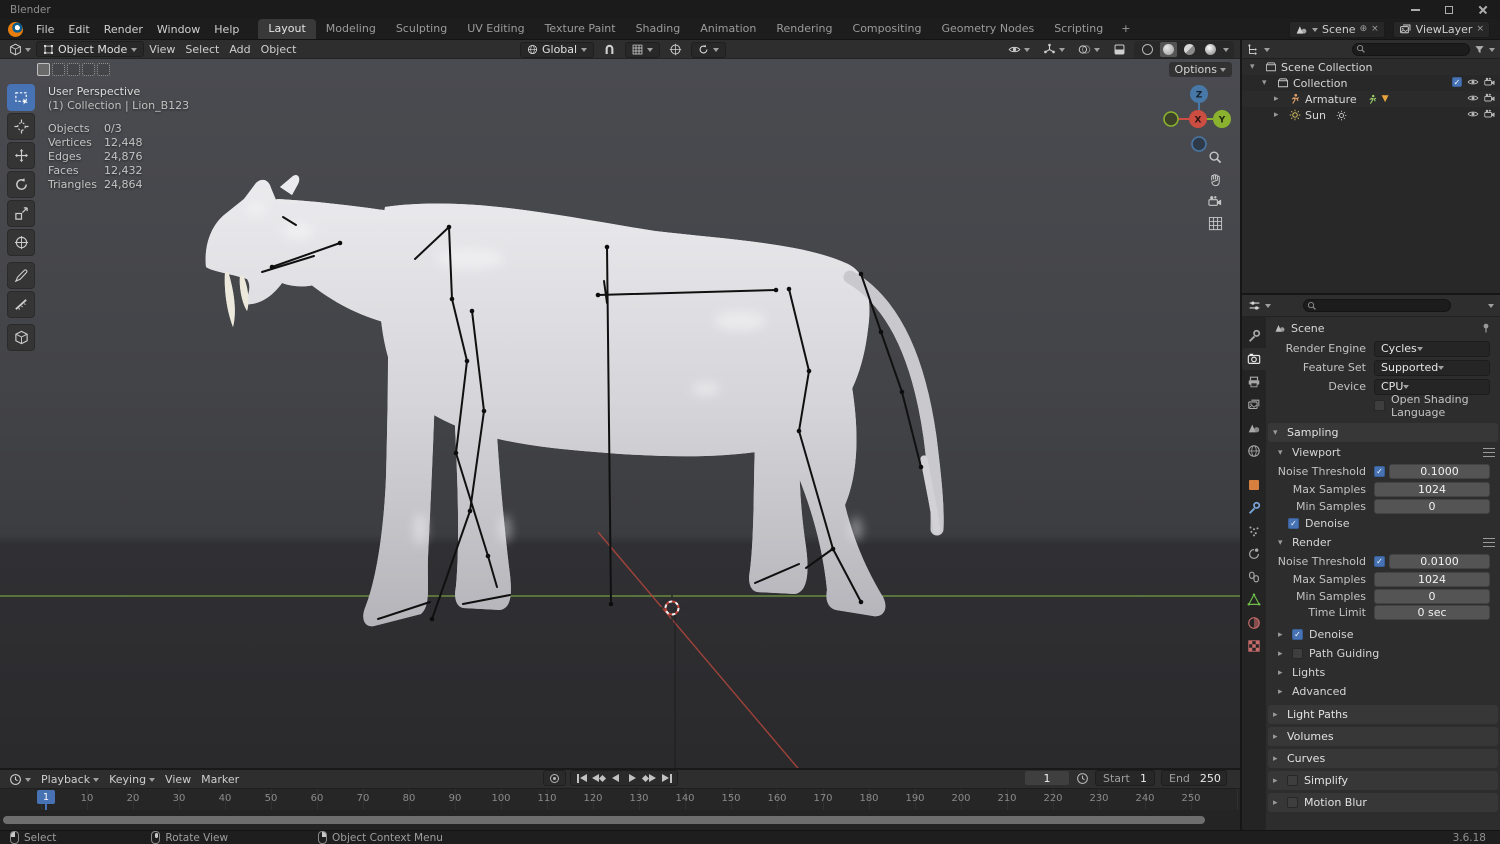 Image resolution: width=1500 pixels, height=844 pixels. What do you see at coordinates (226, 29) in the screenshot?
I see `menu-help: Help` at bounding box center [226, 29].